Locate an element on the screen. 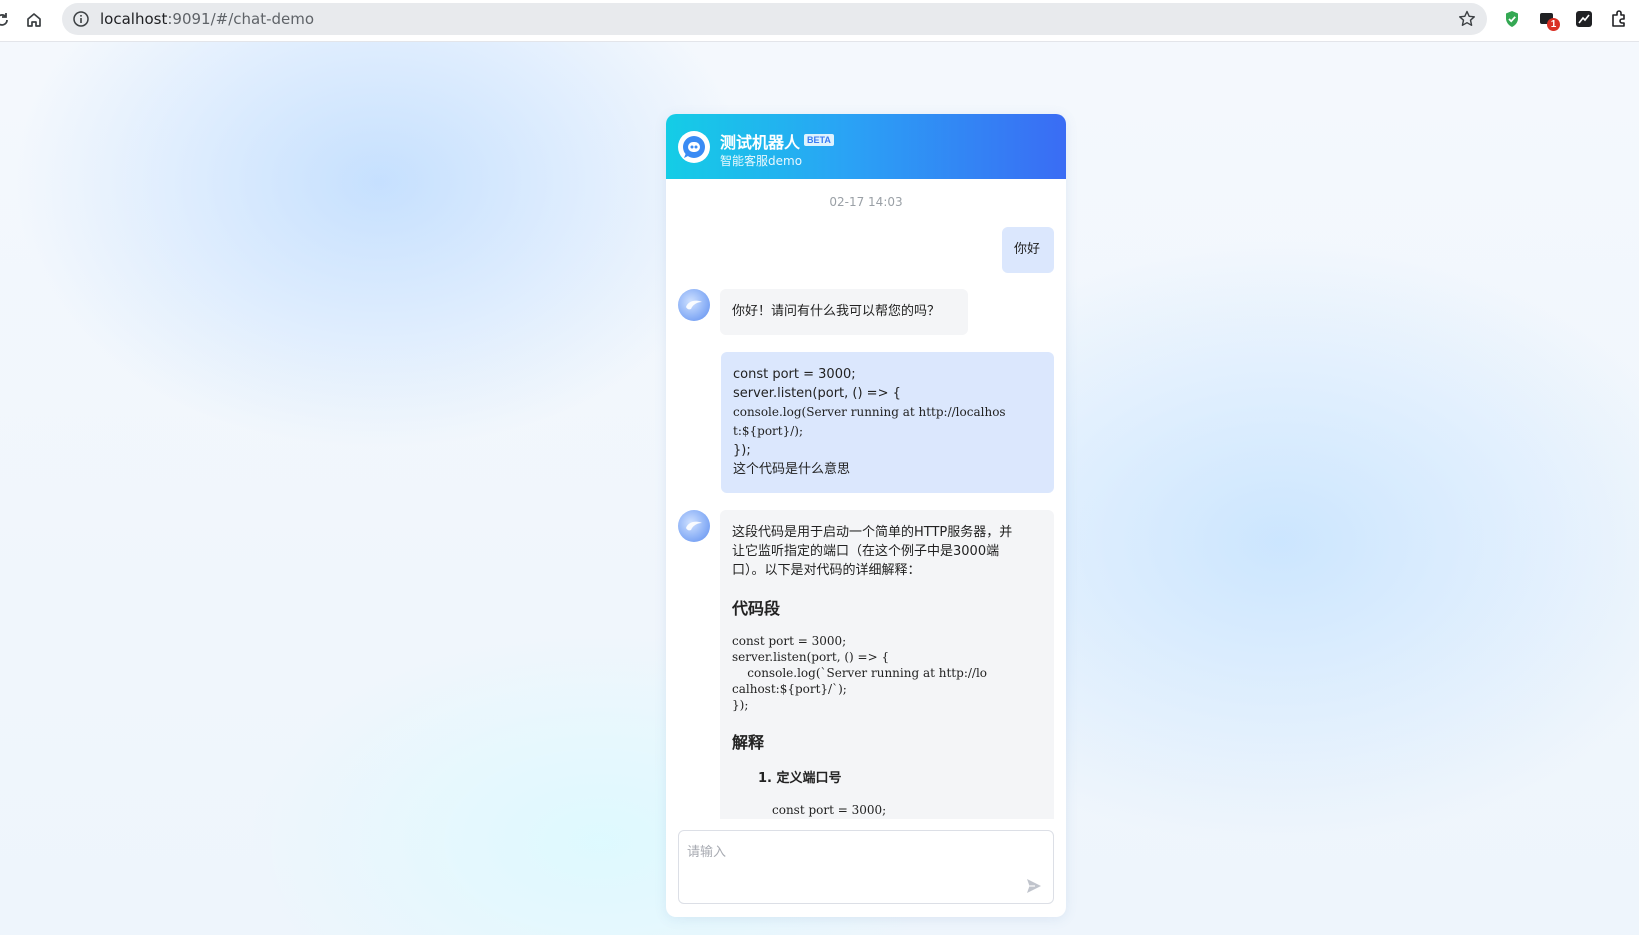  browser-toolbar: localhost:9091/#/chat-demo 1 is located at coordinates (819, 21).